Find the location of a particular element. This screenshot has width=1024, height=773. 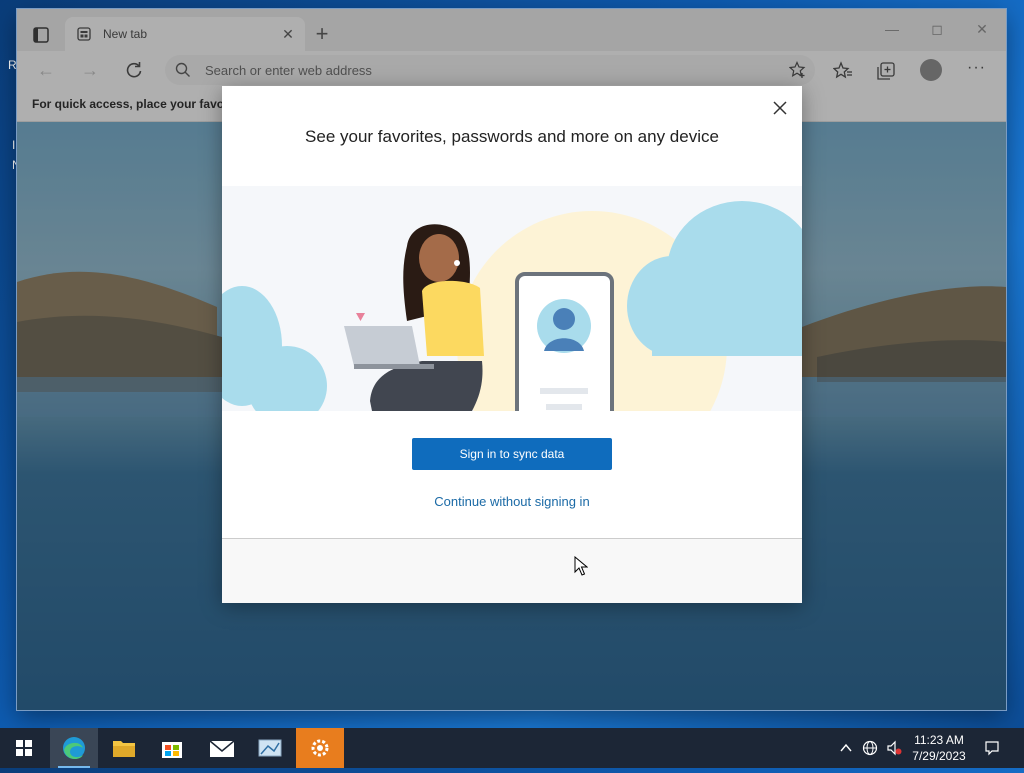

mail-icon is located at coordinates (222, 748).